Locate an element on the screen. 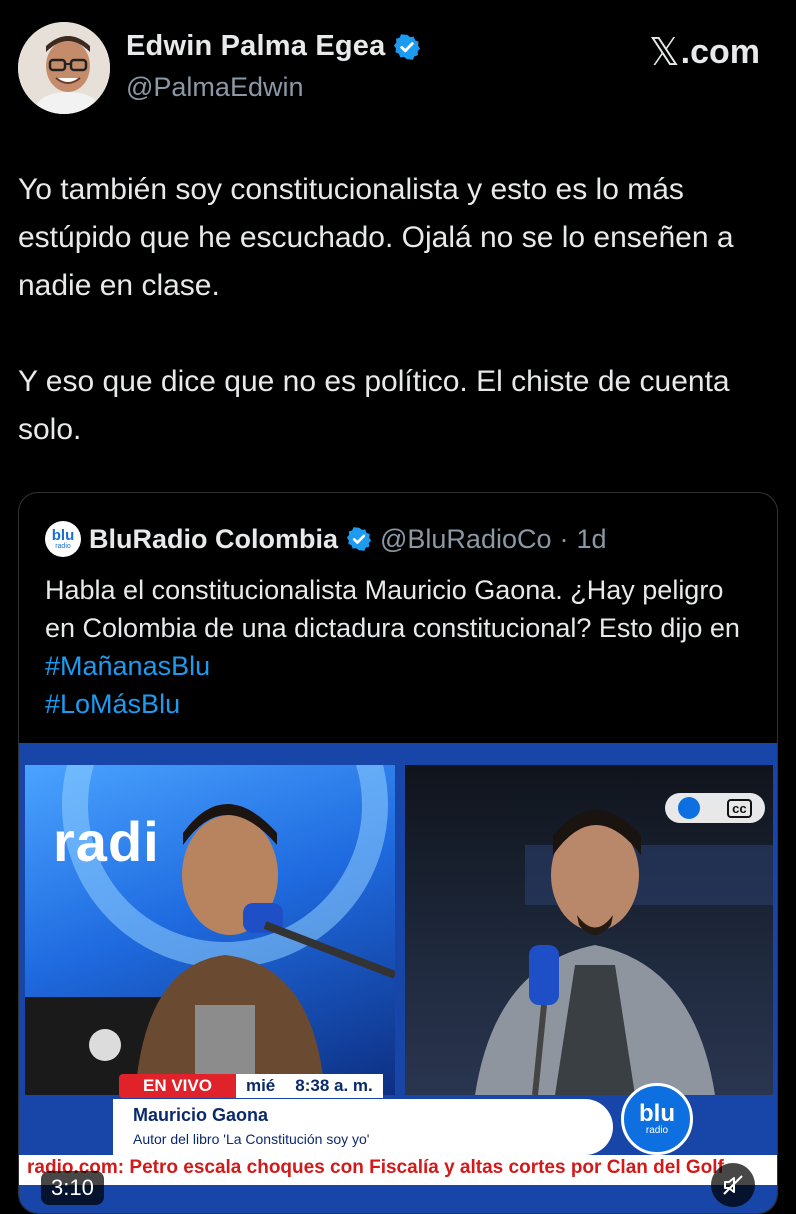 The image size is (796, 1214). hashtag-link: #LoMásBlu is located at coordinates (112, 704).